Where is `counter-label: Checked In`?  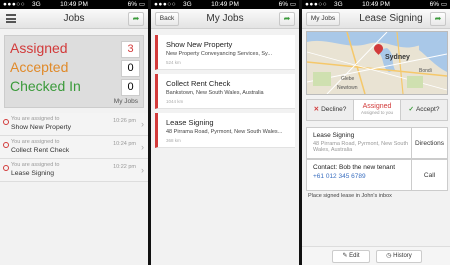
counter-label: Checked In is located at coordinates (45, 86).